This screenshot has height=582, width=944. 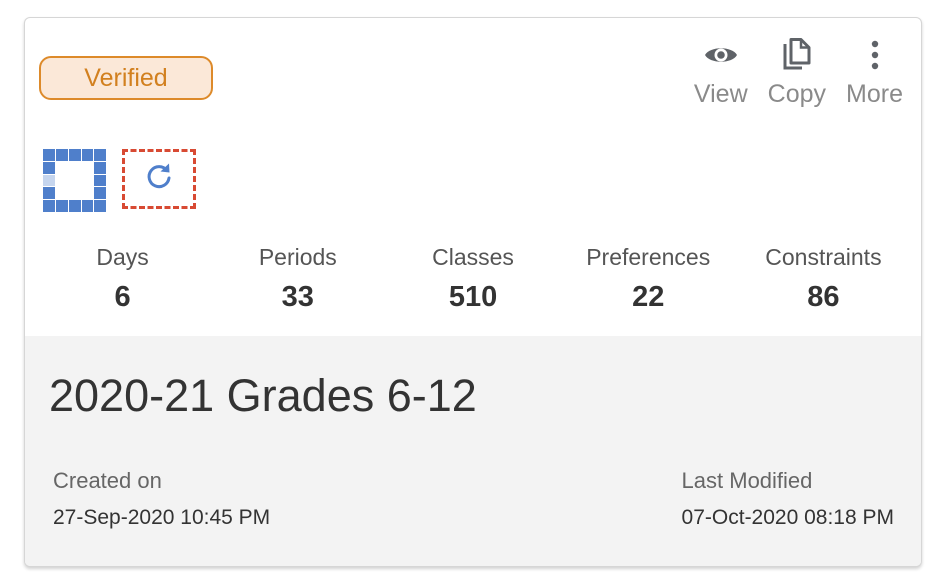 What do you see at coordinates (648, 257) in the screenshot?
I see `stat-label: Preferences` at bounding box center [648, 257].